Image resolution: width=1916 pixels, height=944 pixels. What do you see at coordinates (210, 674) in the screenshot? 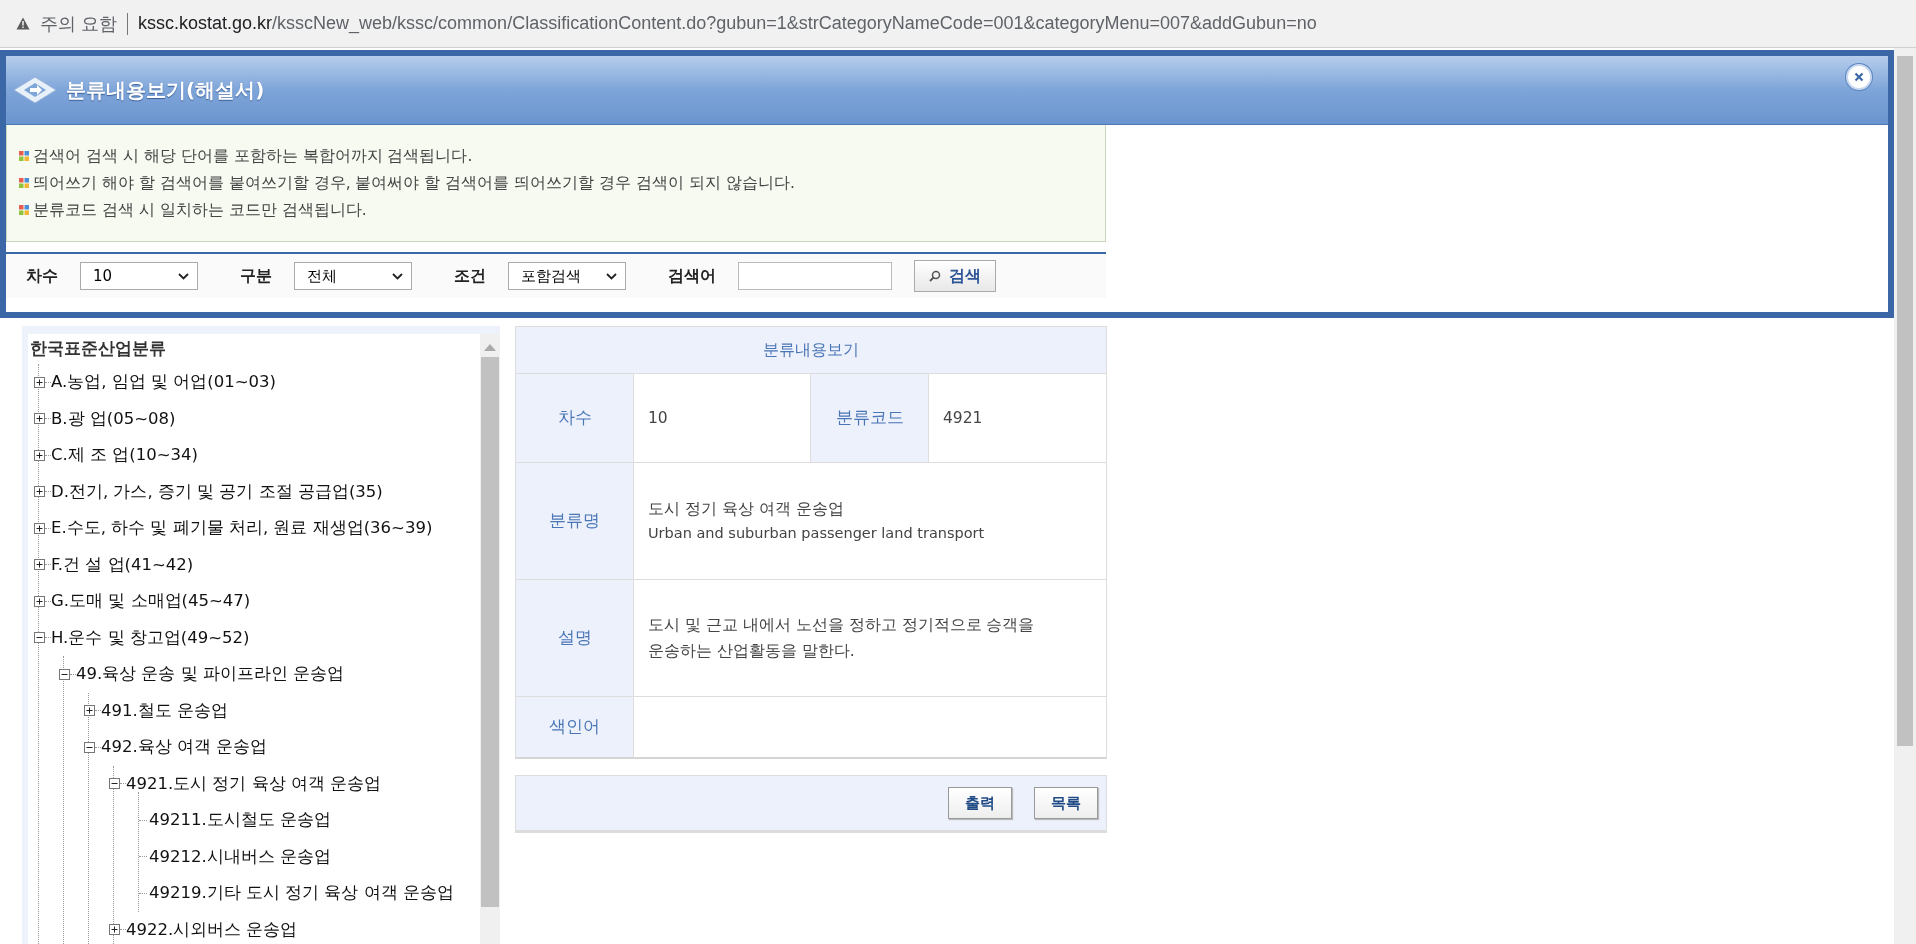
I see `tree-item: 49.육상 운송 및 파이프라인 운송업` at bounding box center [210, 674].